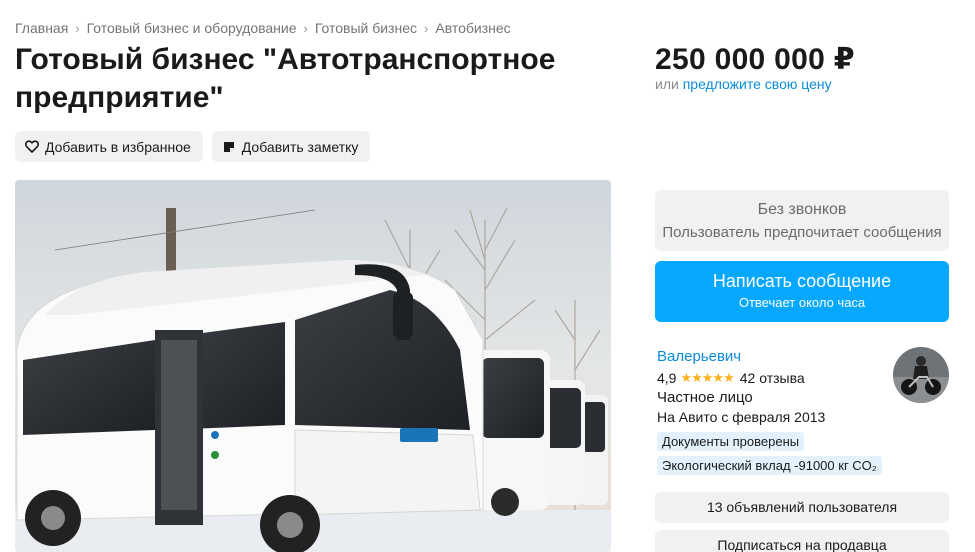  I want to click on price-offer: или предложите свою цену, so click(743, 84).